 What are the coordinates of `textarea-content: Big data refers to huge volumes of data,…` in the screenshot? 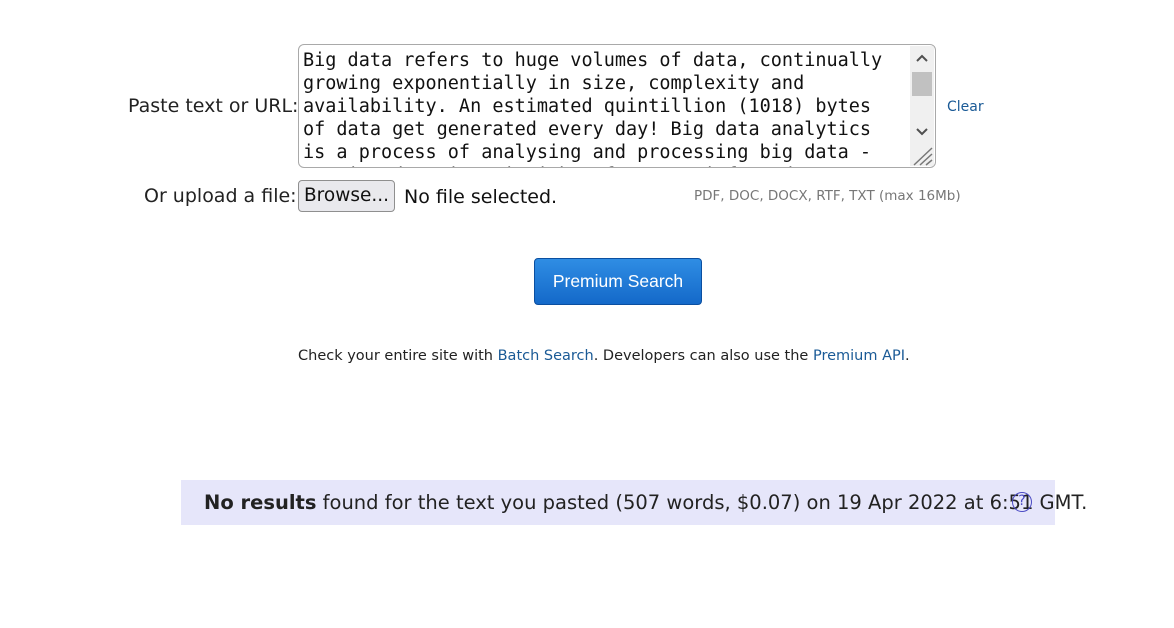 It's located at (603, 108).